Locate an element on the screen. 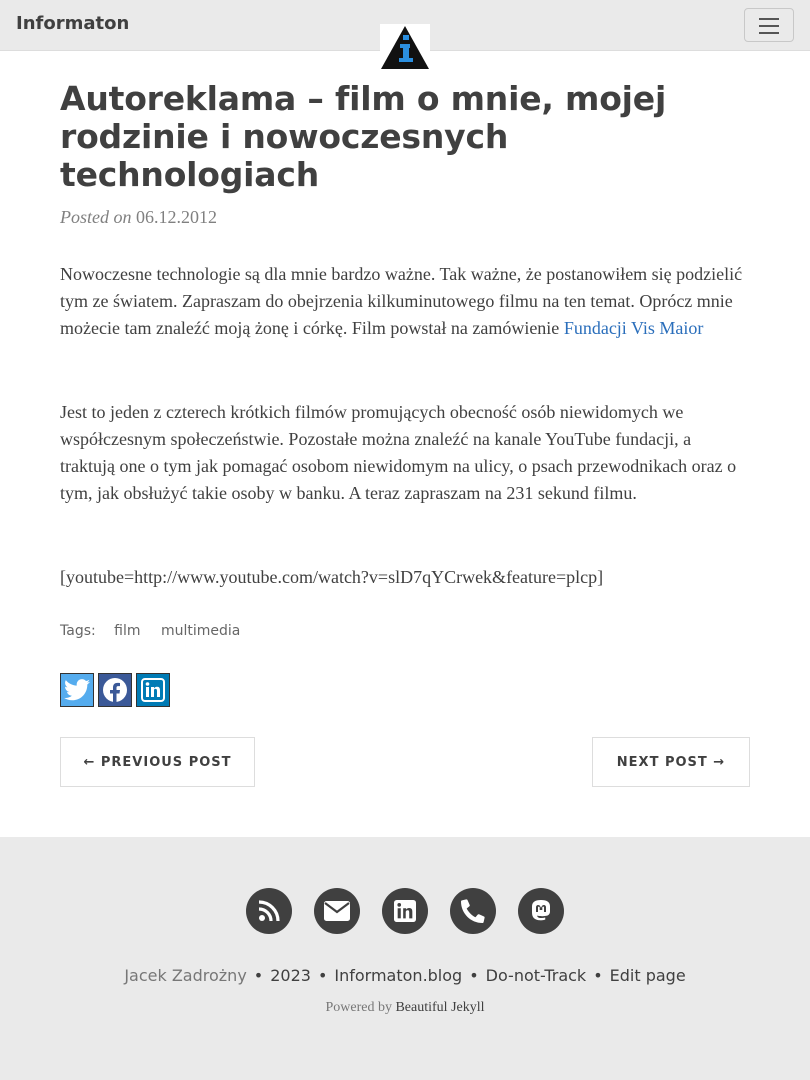  post-tags: Tags: film multimedia is located at coordinates (156, 631).